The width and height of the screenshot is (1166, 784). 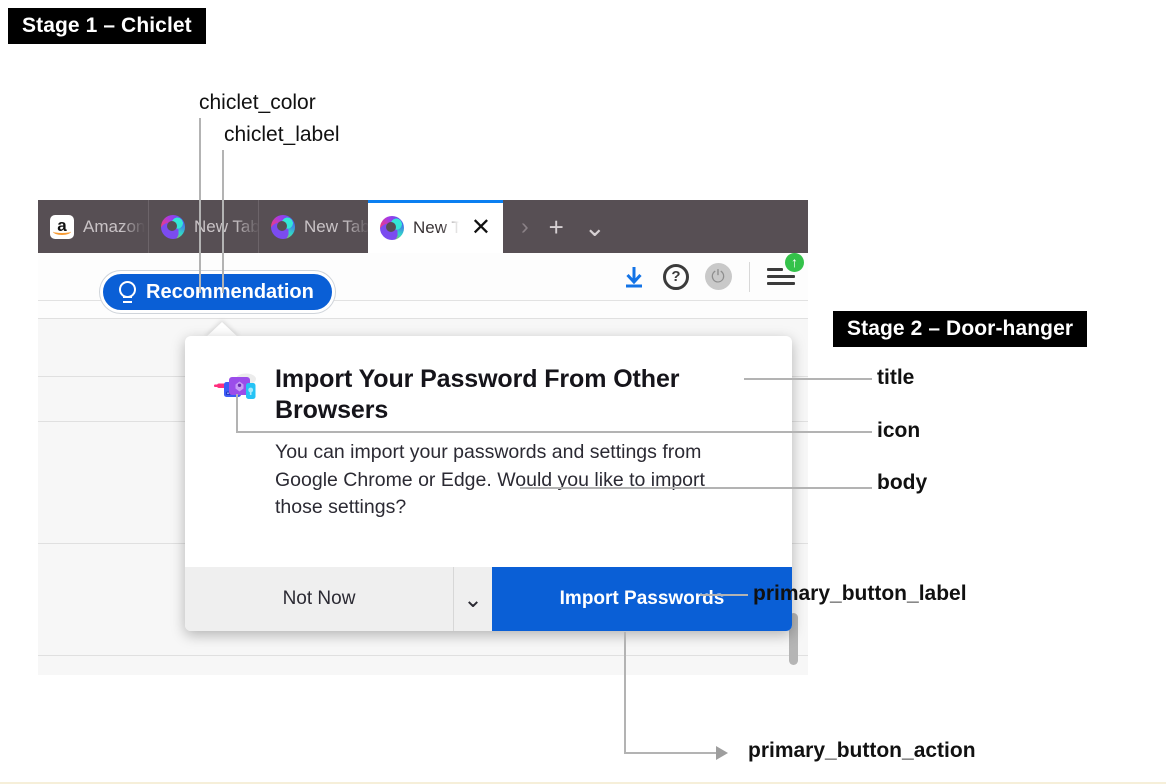 What do you see at coordinates (257, 102) in the screenshot?
I see `annotation-chiclet-color: chiclet_color` at bounding box center [257, 102].